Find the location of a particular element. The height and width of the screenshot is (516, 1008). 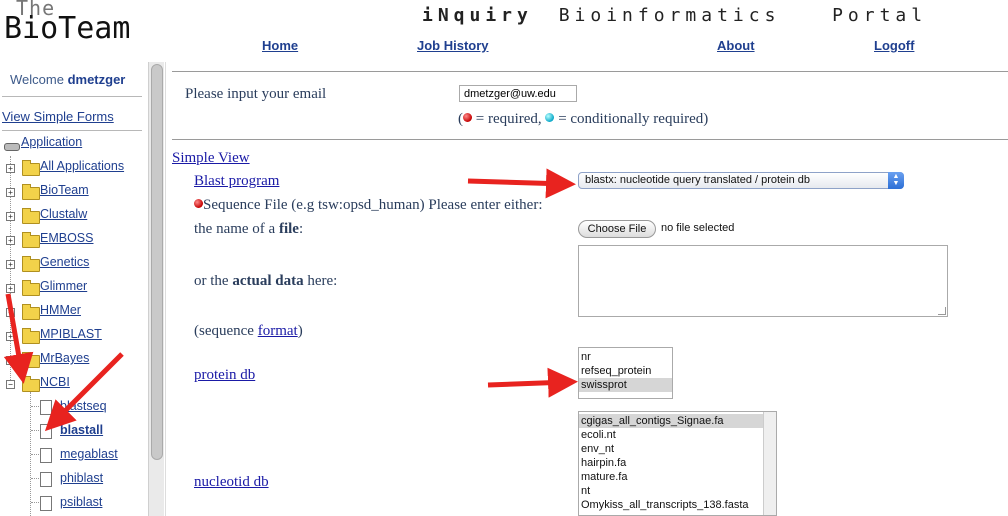

tree-application: Application is located at coordinates (73, 144).